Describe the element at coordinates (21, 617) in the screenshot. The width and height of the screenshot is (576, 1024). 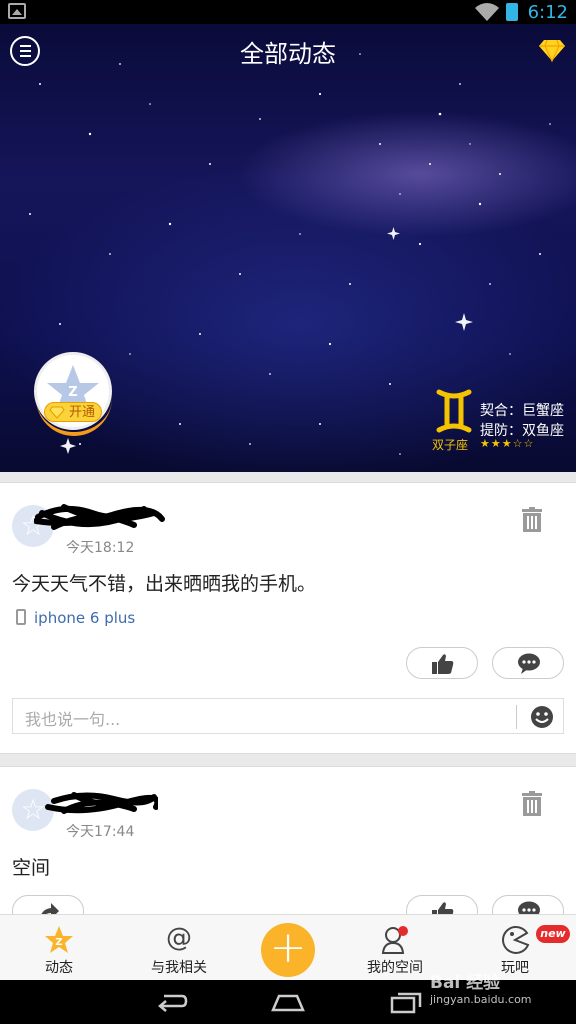
I see `phone-icon` at that location.